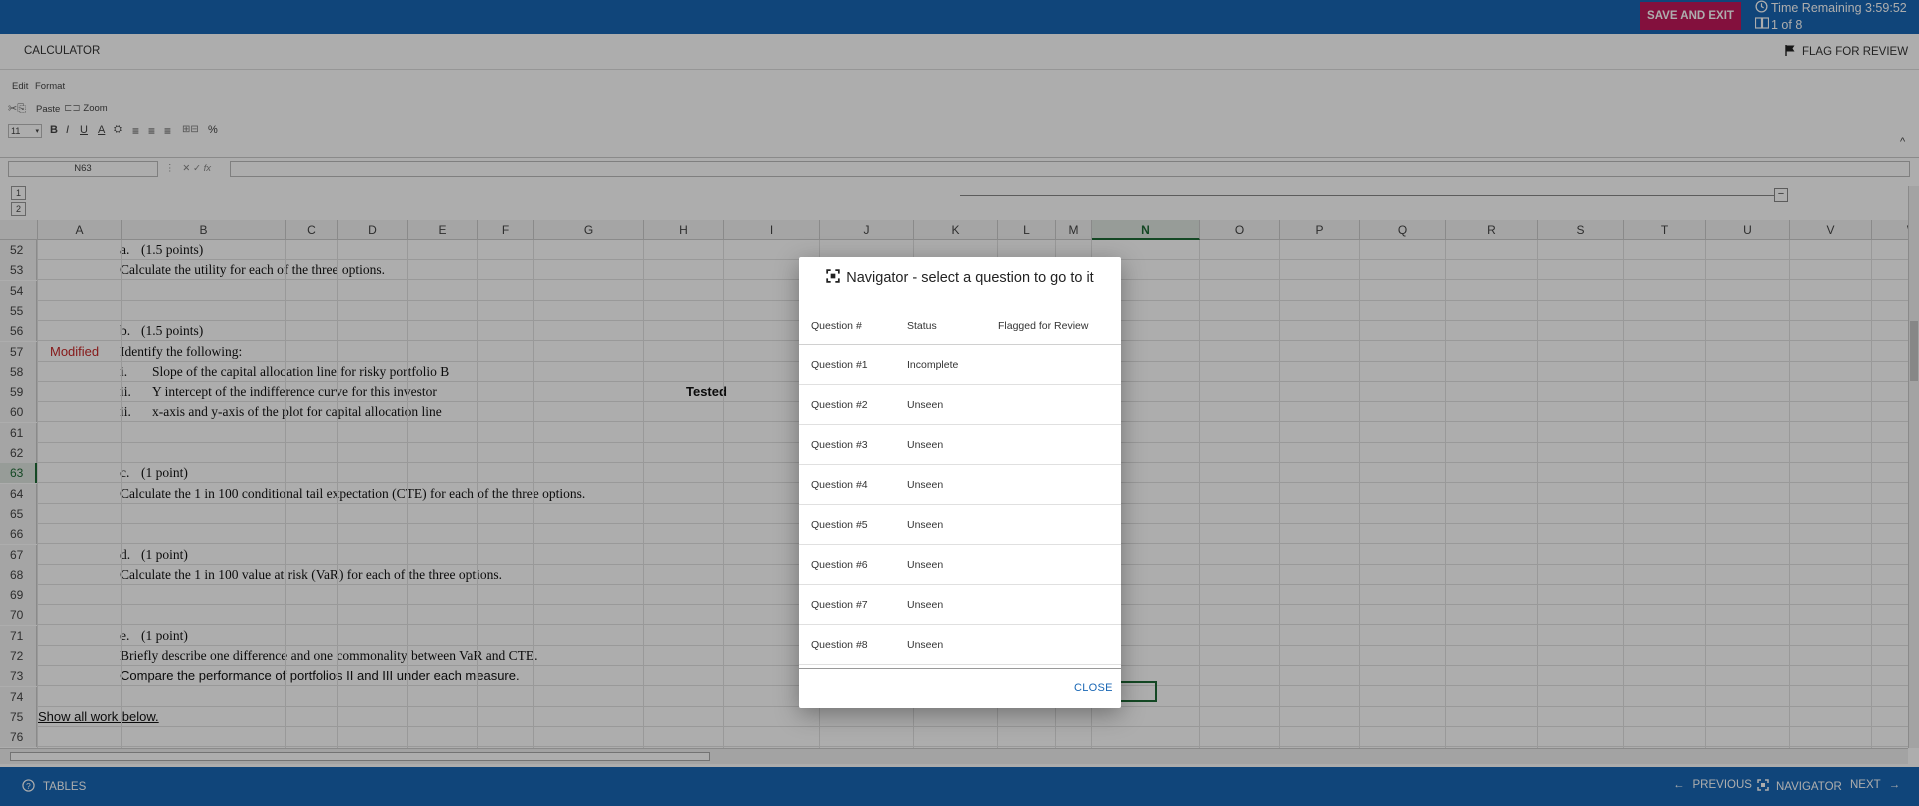 The width and height of the screenshot is (1919, 806). Describe the element at coordinates (960, 565) in the screenshot. I see `question-row: Question #6 Unseen` at that location.